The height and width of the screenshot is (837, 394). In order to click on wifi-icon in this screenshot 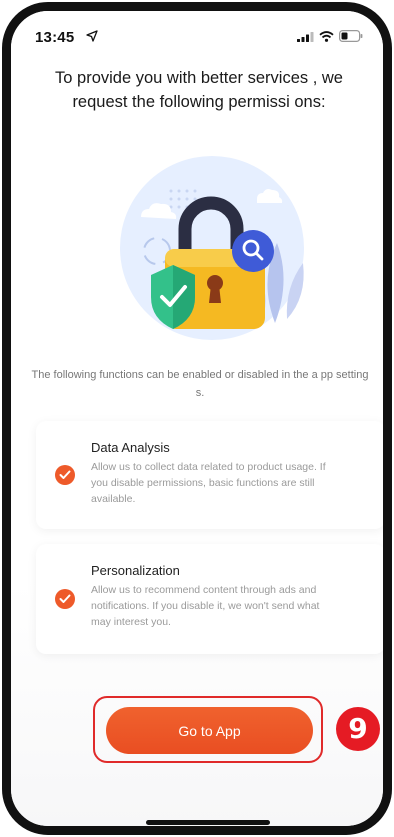, I will do `click(326, 36)`.